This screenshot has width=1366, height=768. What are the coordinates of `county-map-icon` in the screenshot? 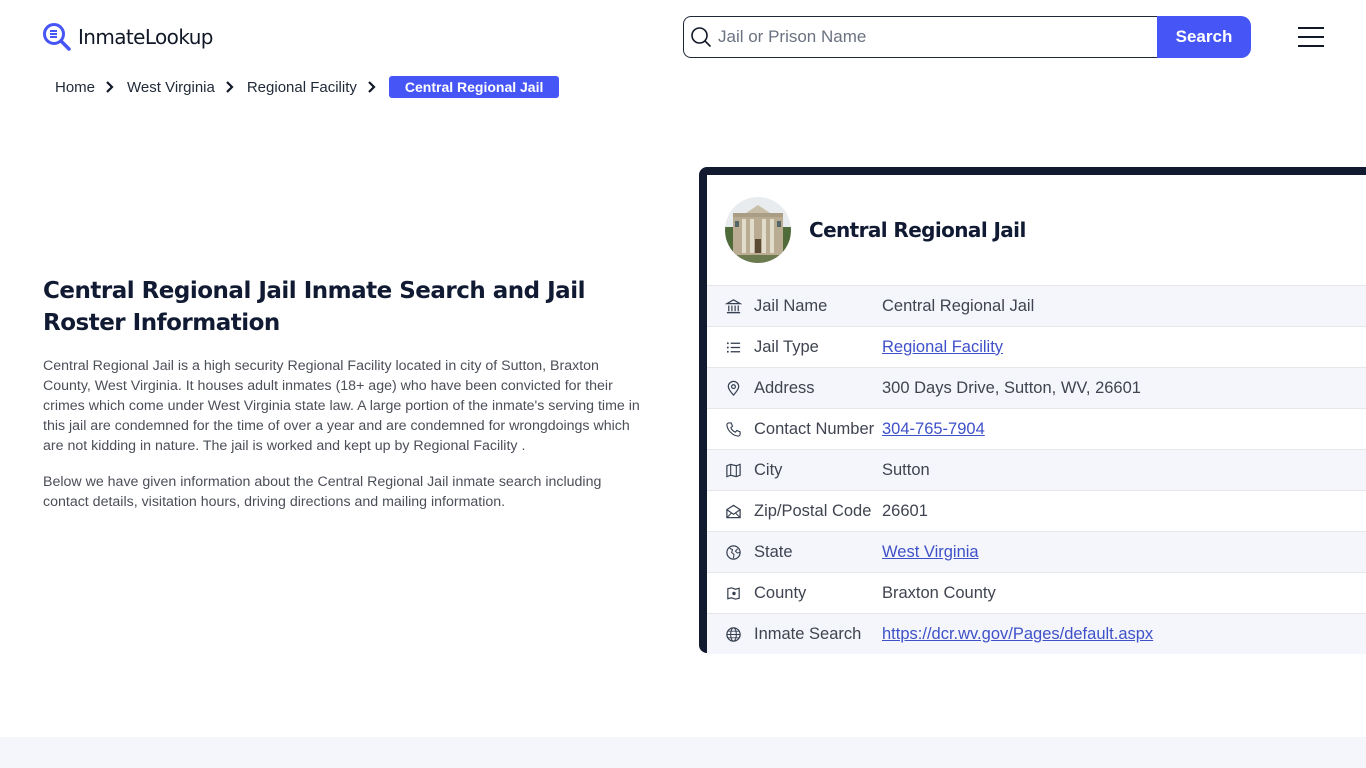 It's located at (733, 593).